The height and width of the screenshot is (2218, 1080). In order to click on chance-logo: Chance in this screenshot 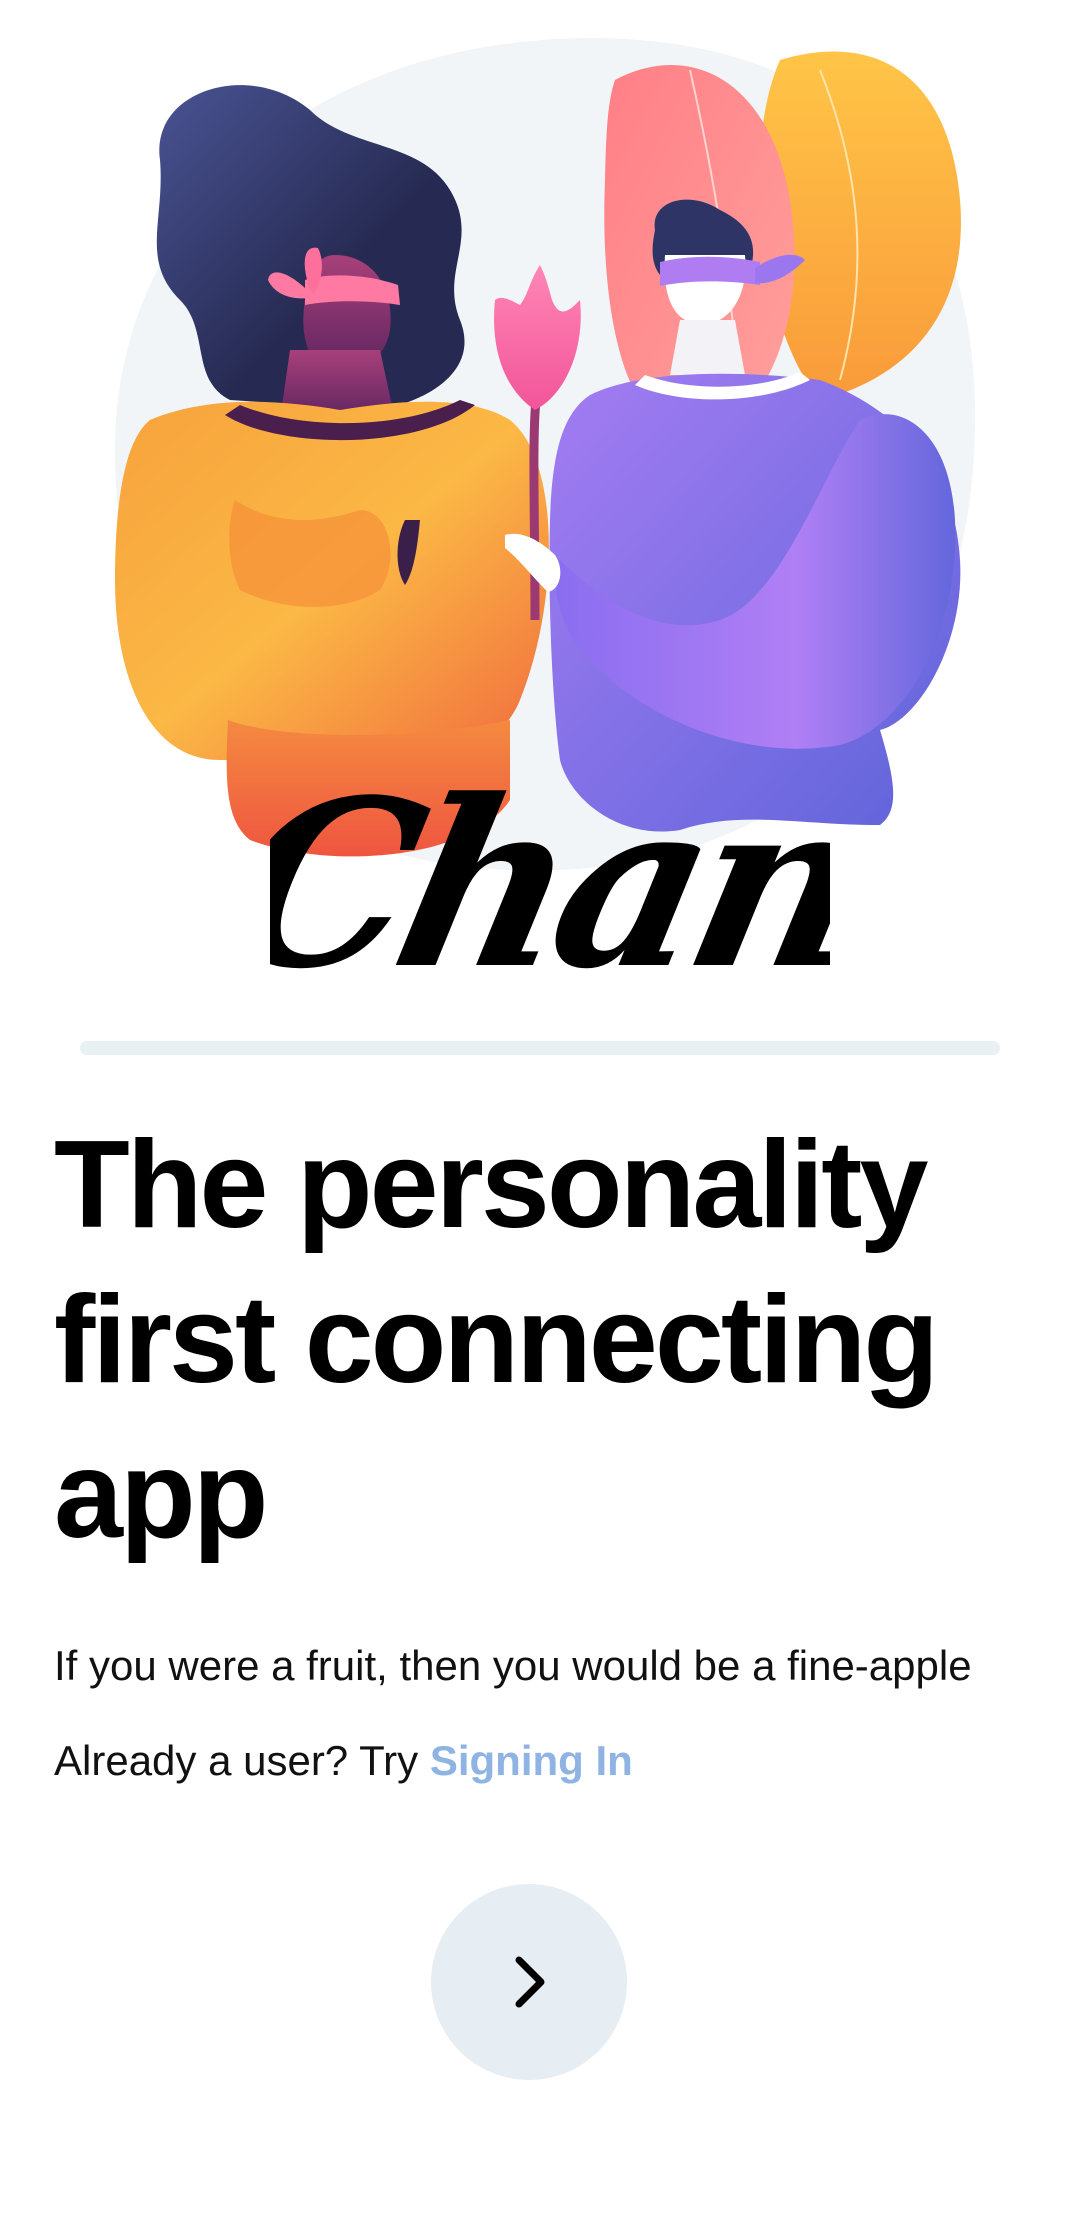, I will do `click(642, 867)`.